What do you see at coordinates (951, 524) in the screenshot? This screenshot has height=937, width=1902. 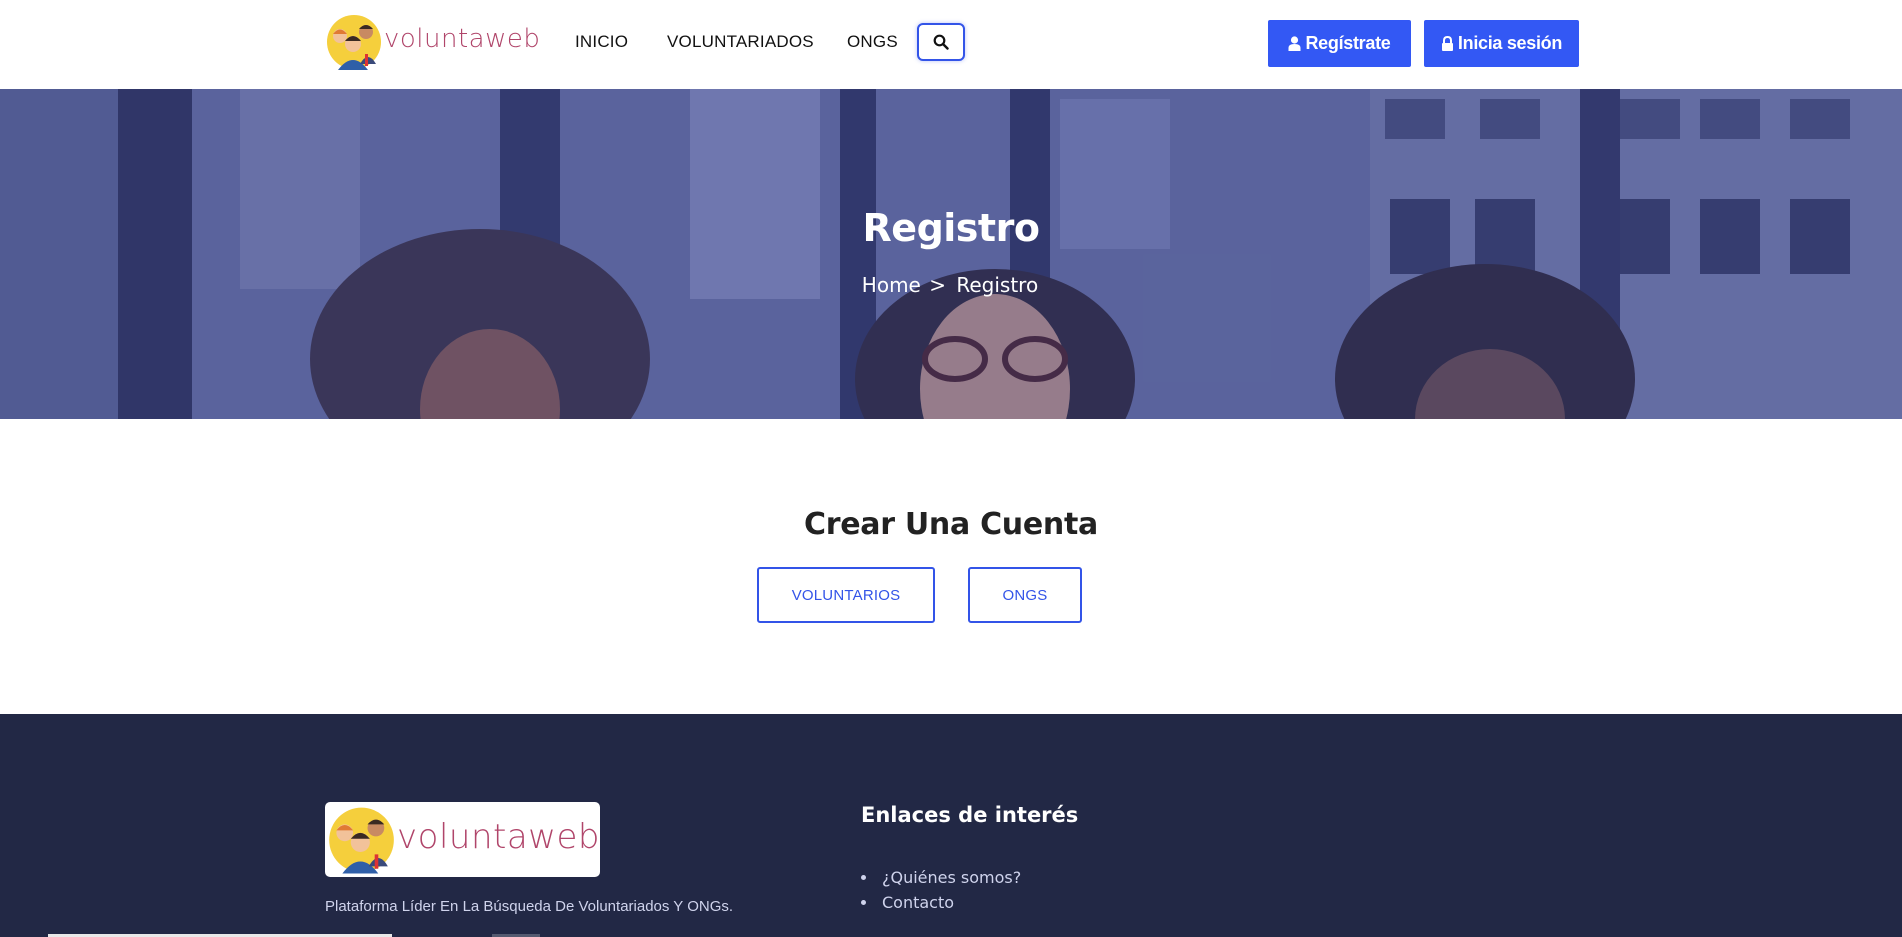 I see `section-title: Crear Una Cuenta` at bounding box center [951, 524].